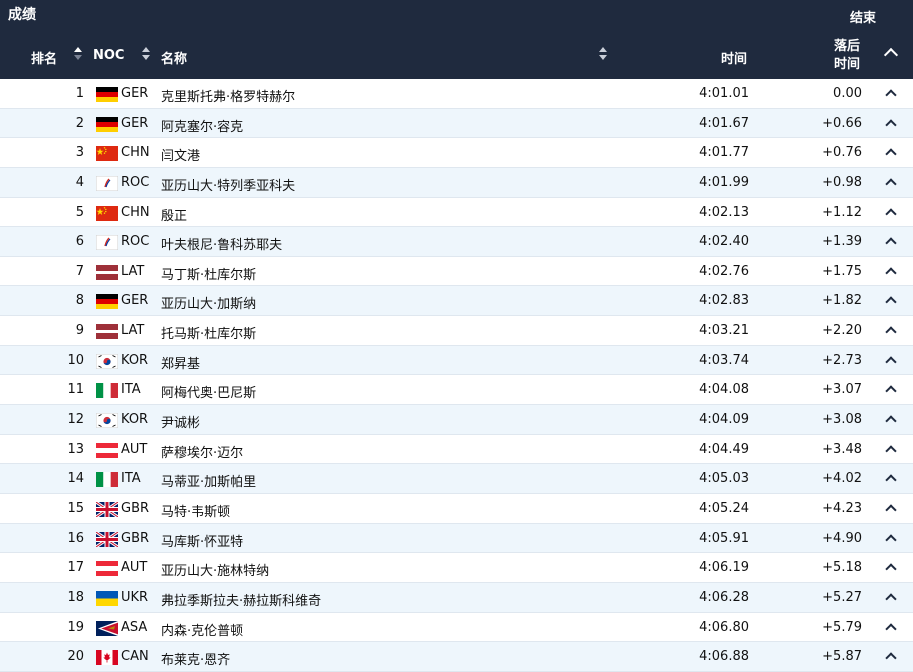  What do you see at coordinates (135, 242) in the screenshot?
I see `noc-cell: ROC` at bounding box center [135, 242].